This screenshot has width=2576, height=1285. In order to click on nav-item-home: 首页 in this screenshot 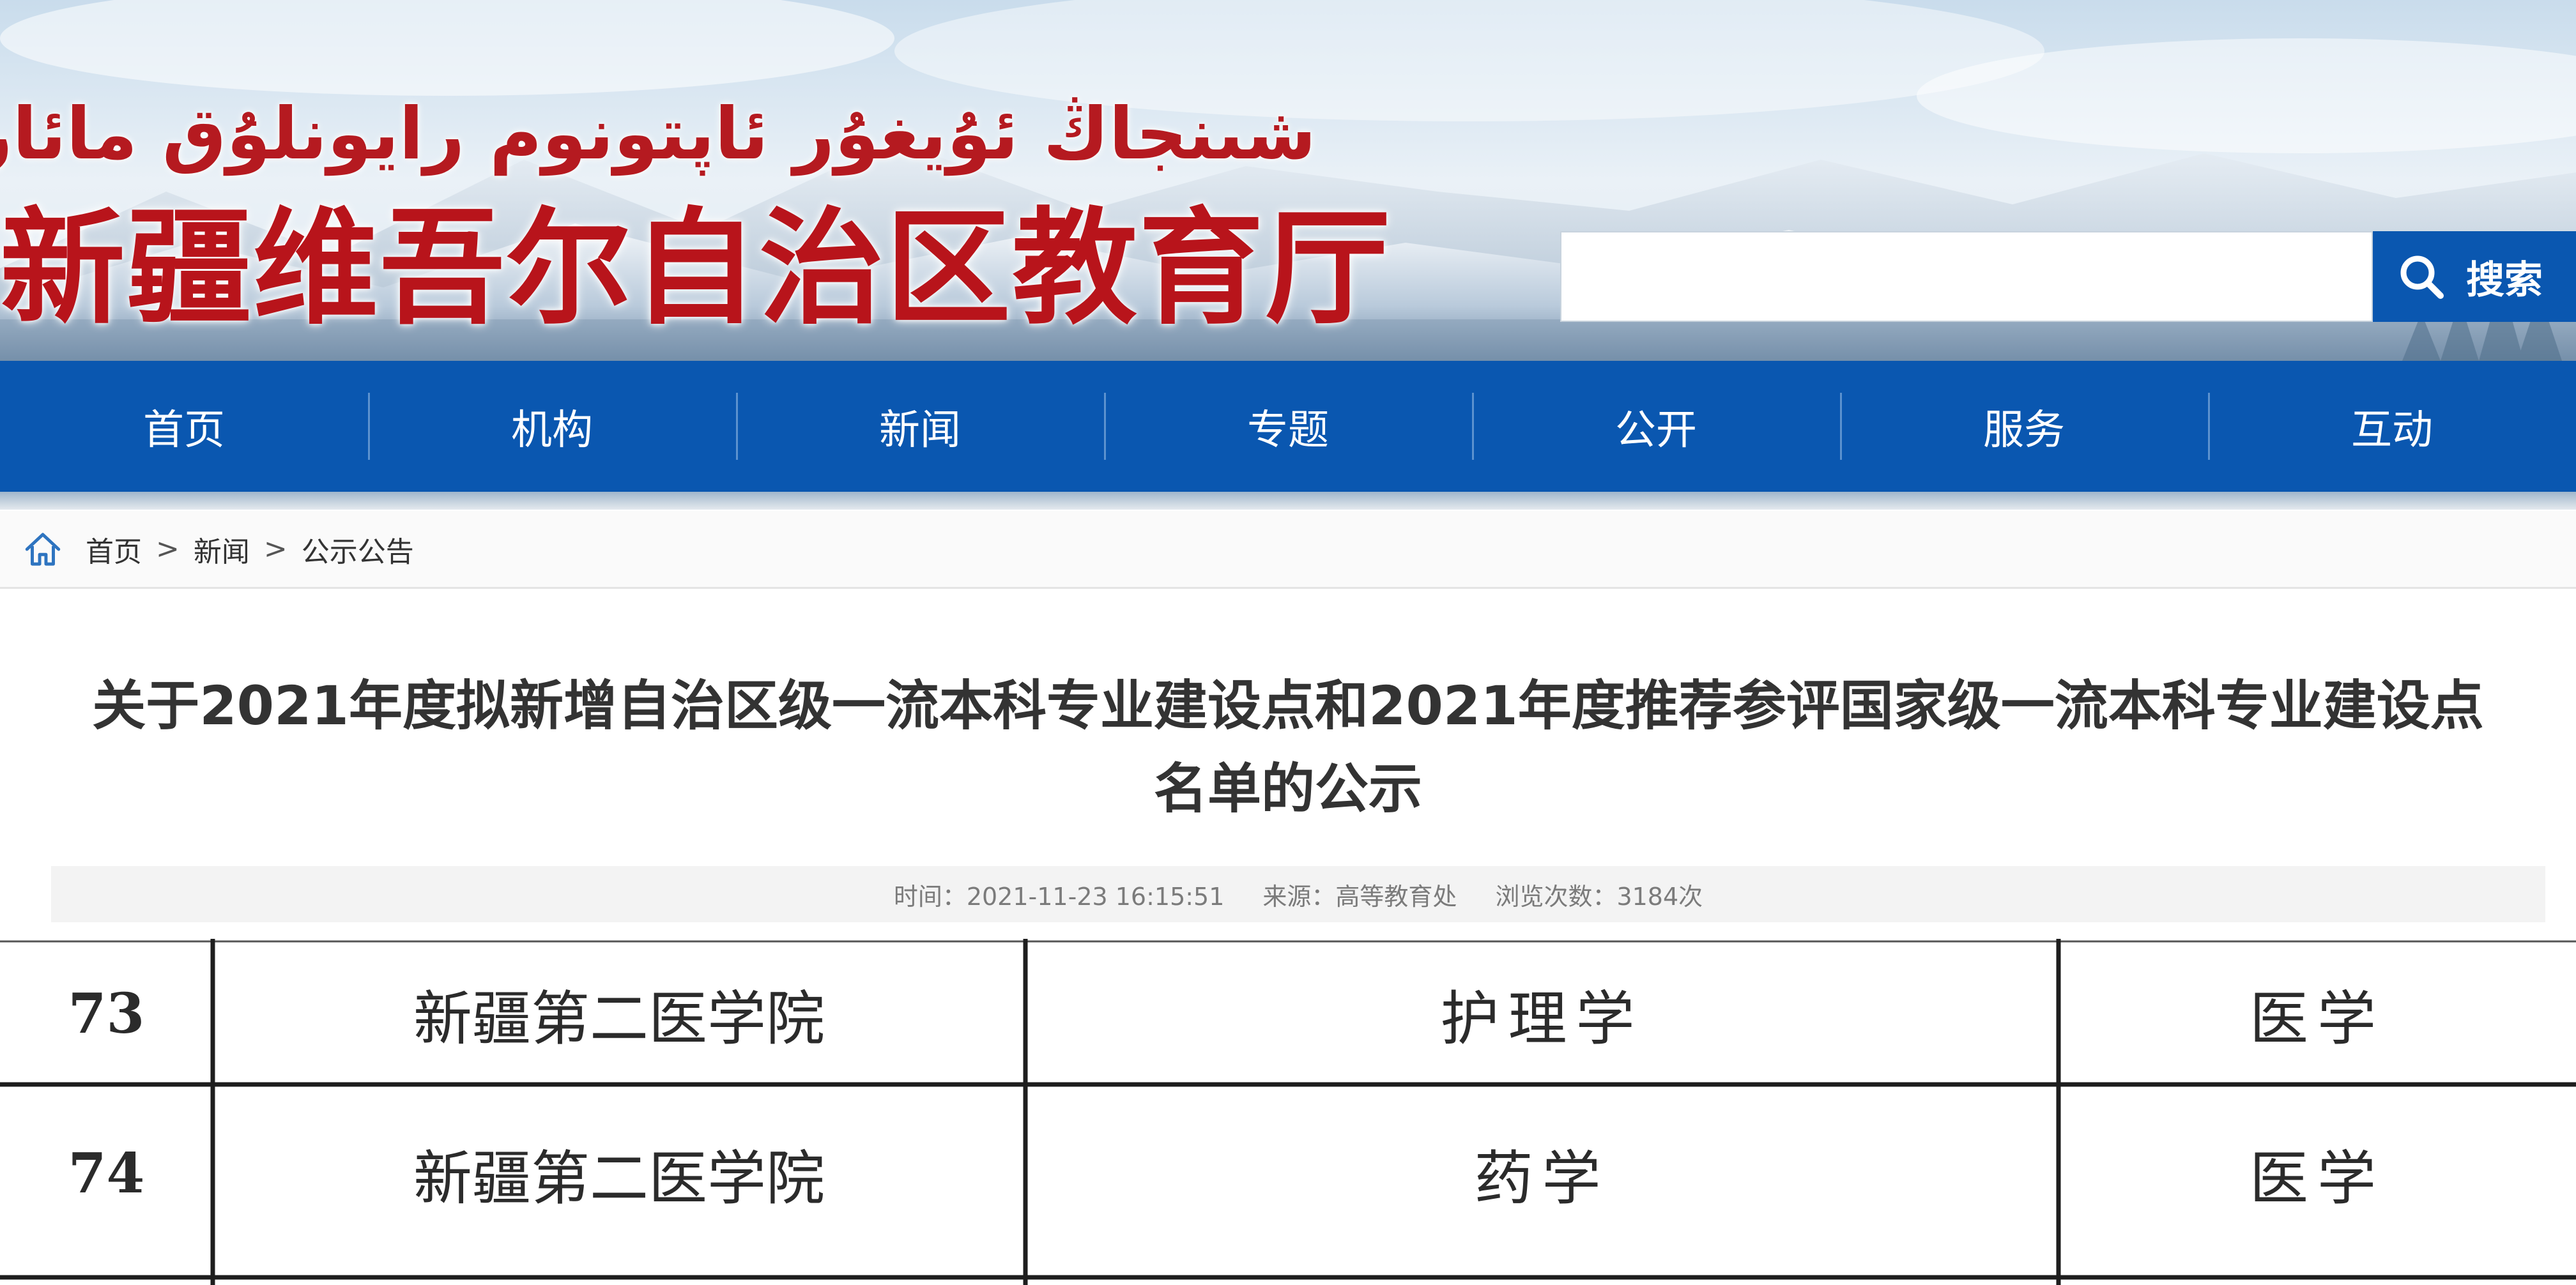, I will do `click(184, 426)`.